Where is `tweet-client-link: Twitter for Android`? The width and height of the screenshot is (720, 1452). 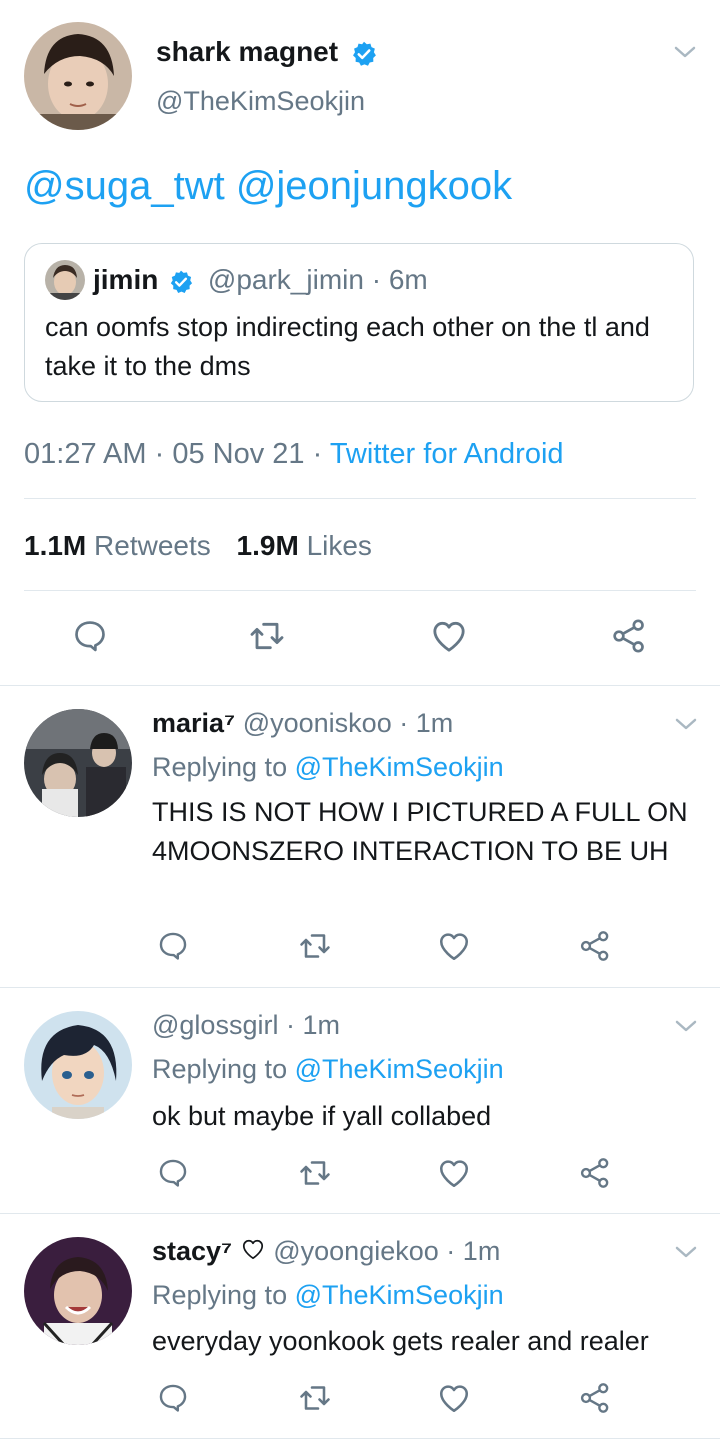 tweet-client-link: Twitter for Android is located at coordinates (447, 454).